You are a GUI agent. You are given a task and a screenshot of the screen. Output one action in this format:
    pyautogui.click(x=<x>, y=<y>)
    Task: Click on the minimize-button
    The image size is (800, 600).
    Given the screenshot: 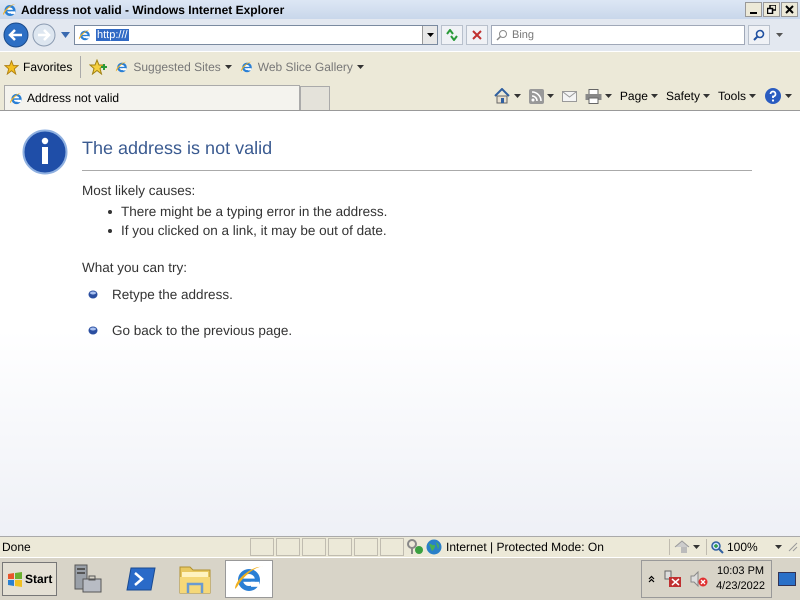 What is the action you would take?
    pyautogui.click(x=753, y=9)
    